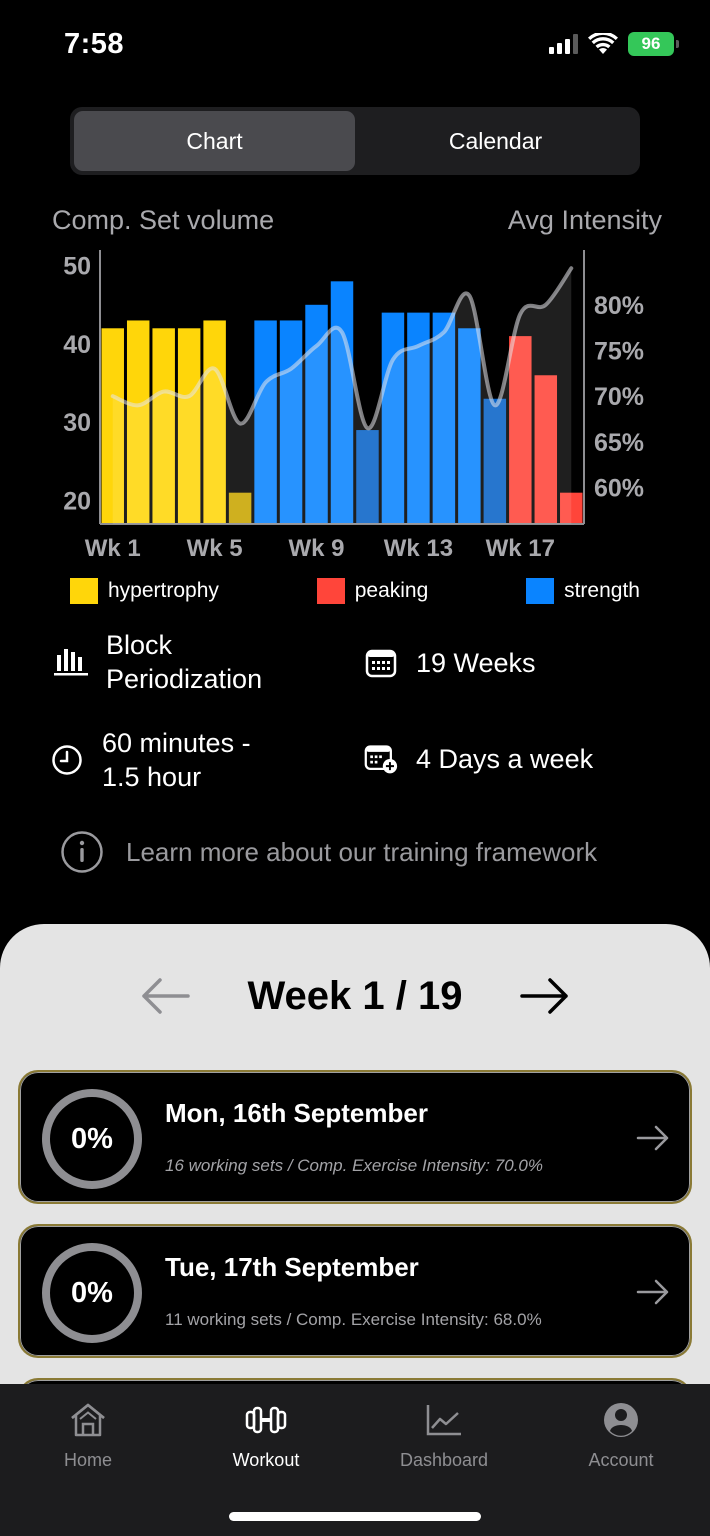 The image size is (710, 1536). What do you see at coordinates (621, 1460) in the screenshot?
I see `tab-account-label: Account` at bounding box center [621, 1460].